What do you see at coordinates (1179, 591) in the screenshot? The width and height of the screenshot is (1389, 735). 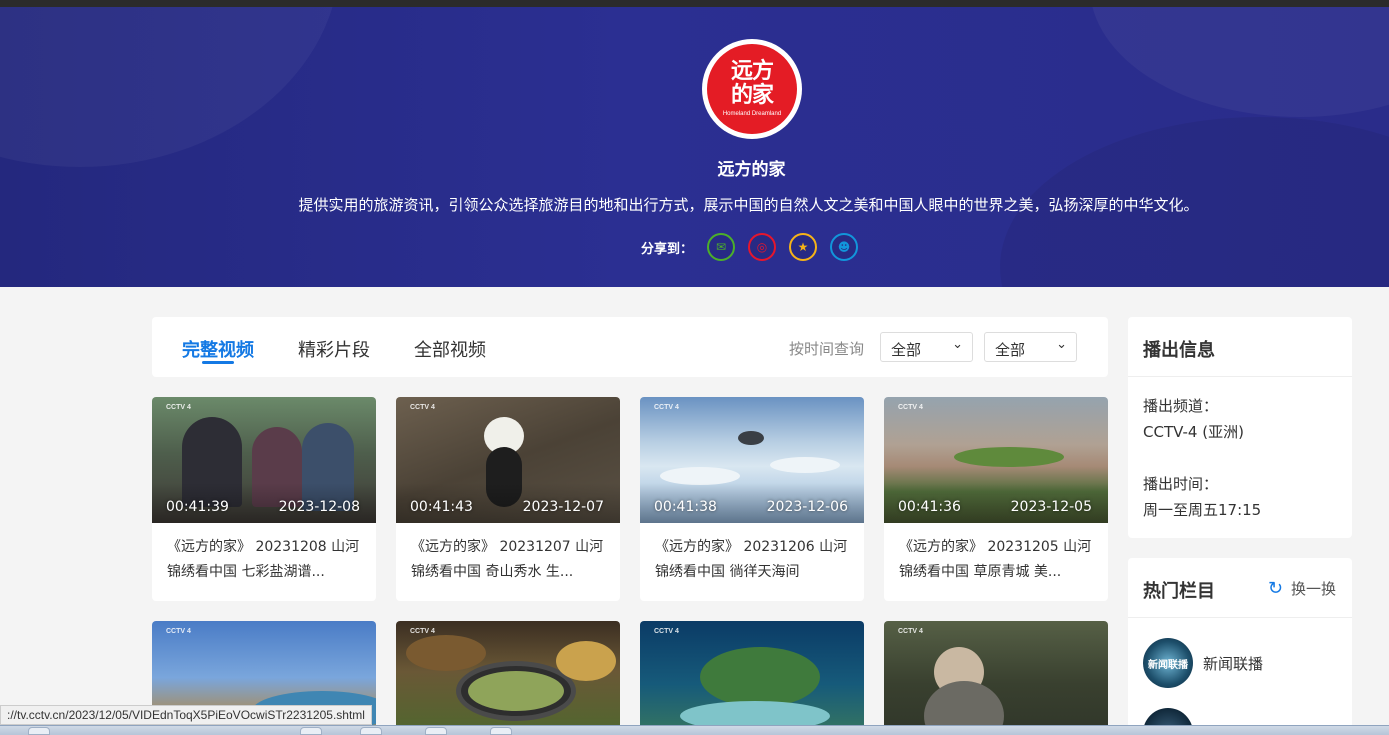 I see `hot-columns-heading: 热门栏目` at bounding box center [1179, 591].